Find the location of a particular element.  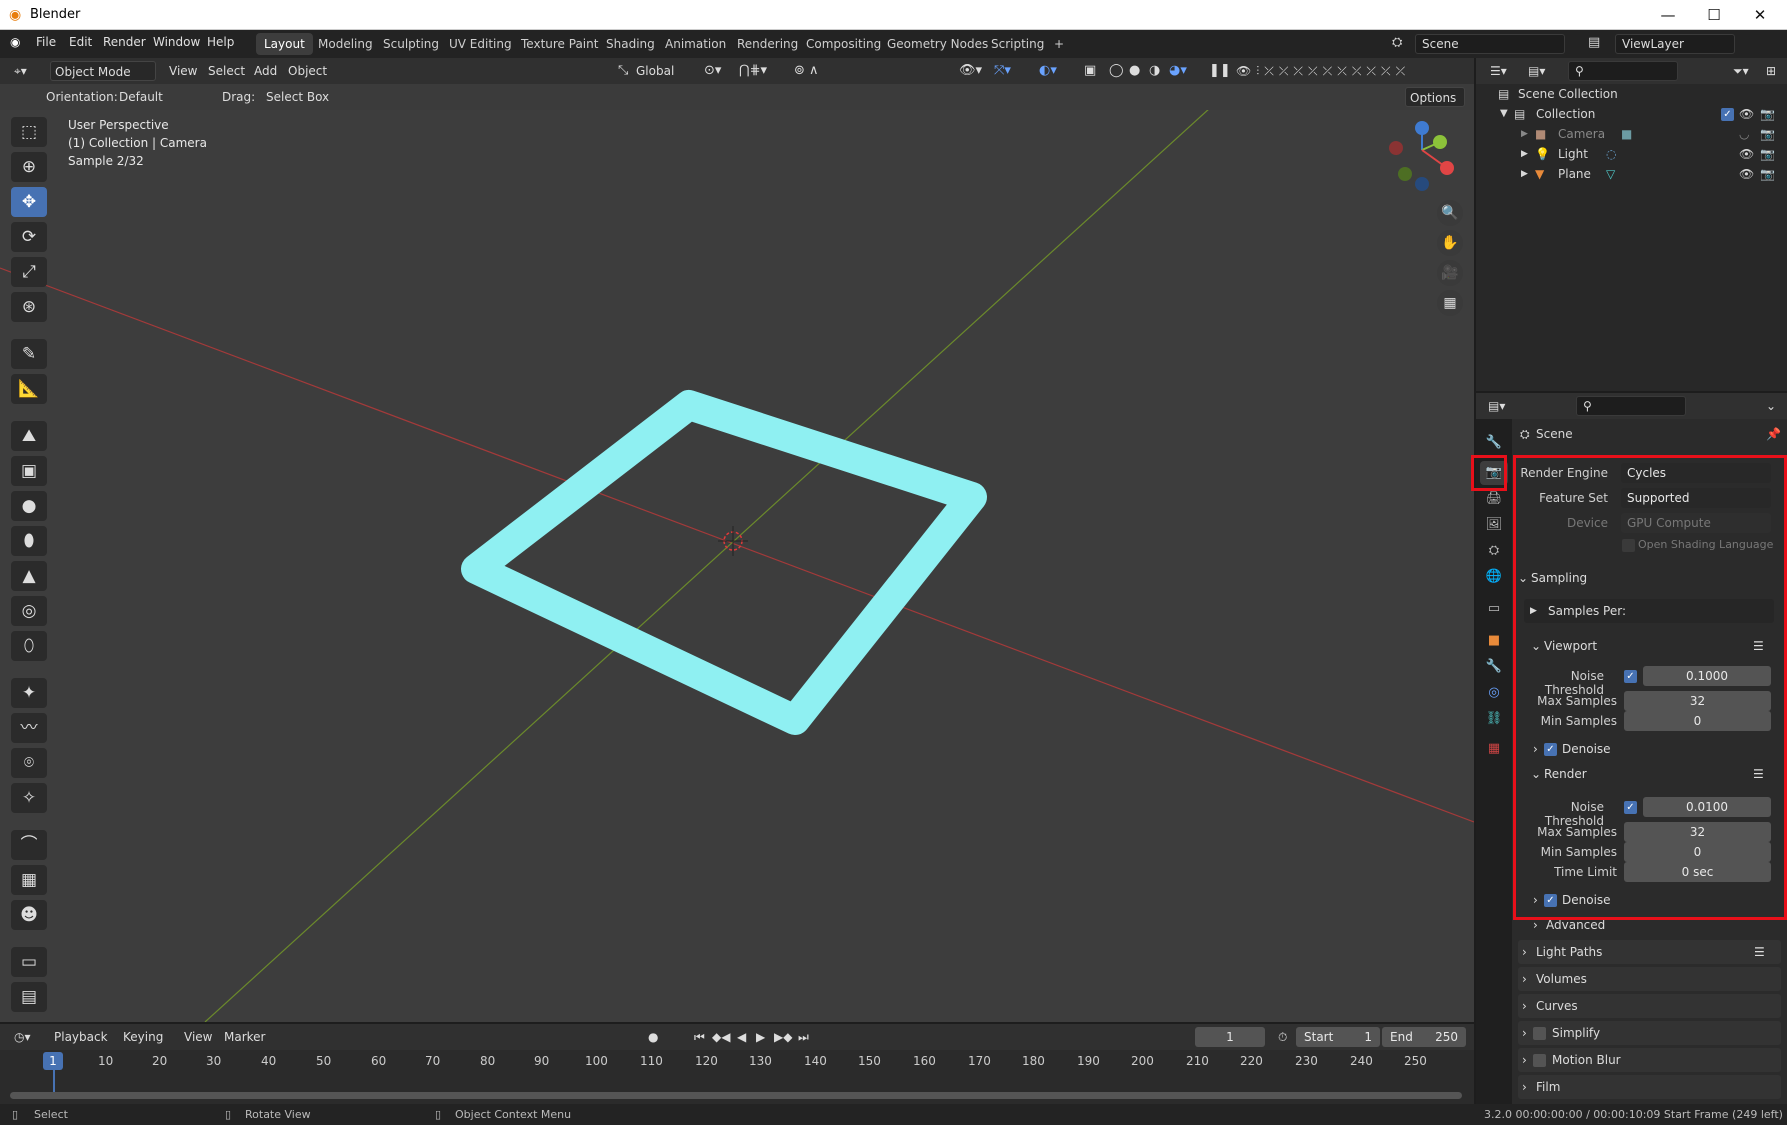

visibility-icon: 👁▾ is located at coordinates (970, 71).